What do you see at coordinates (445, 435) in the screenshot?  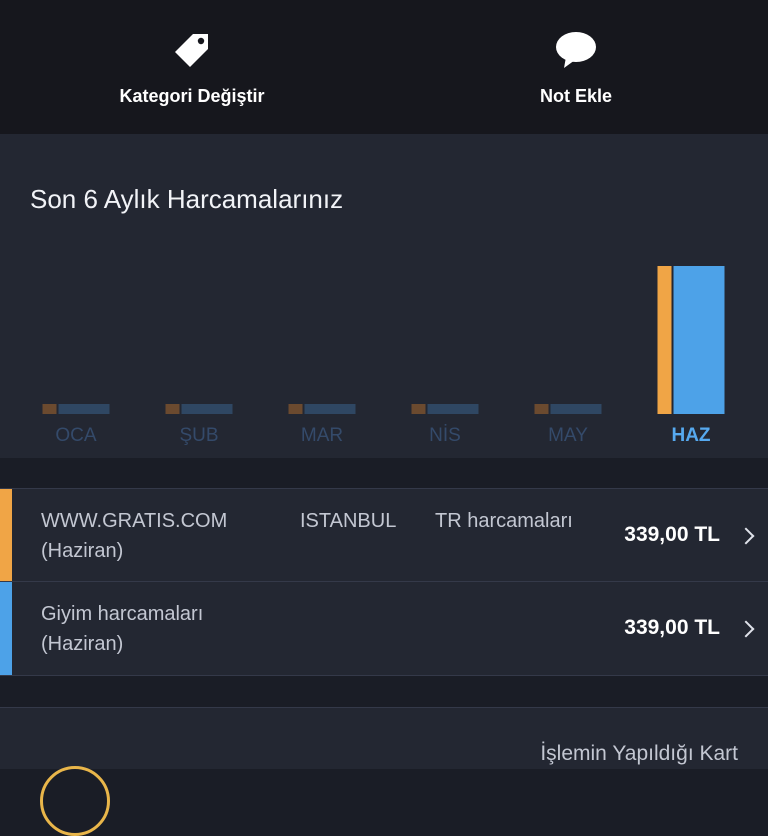 I see `month-label-ni̇s: NİS` at bounding box center [445, 435].